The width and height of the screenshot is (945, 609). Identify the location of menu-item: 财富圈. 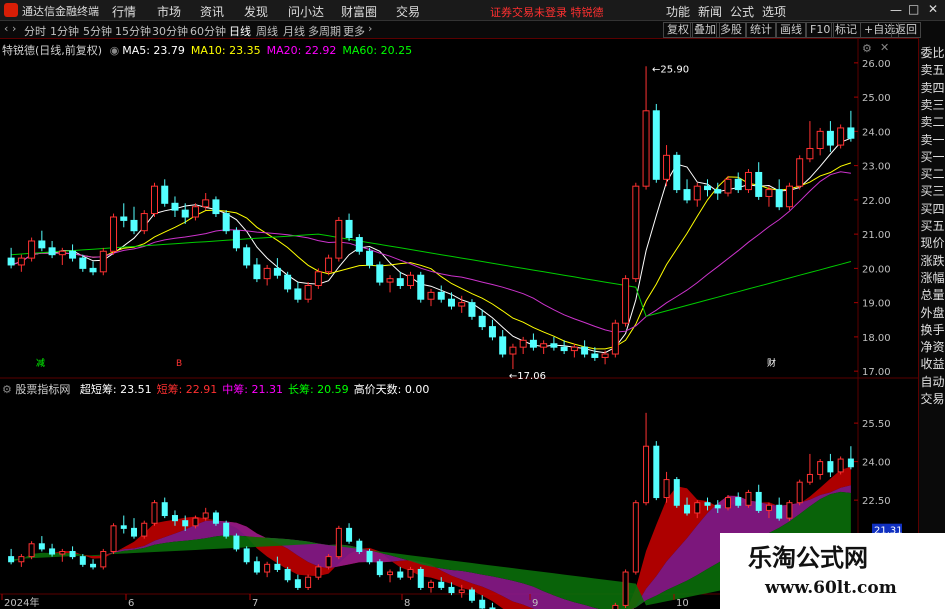
(359, 11).